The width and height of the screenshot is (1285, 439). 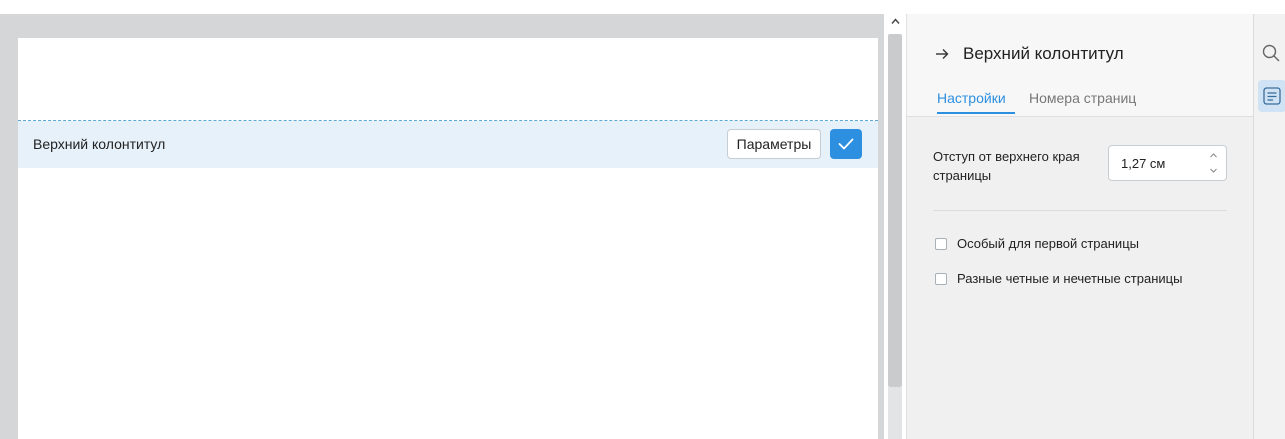 What do you see at coordinates (99, 144) in the screenshot?
I see `header-label: Верхний колонтитул` at bounding box center [99, 144].